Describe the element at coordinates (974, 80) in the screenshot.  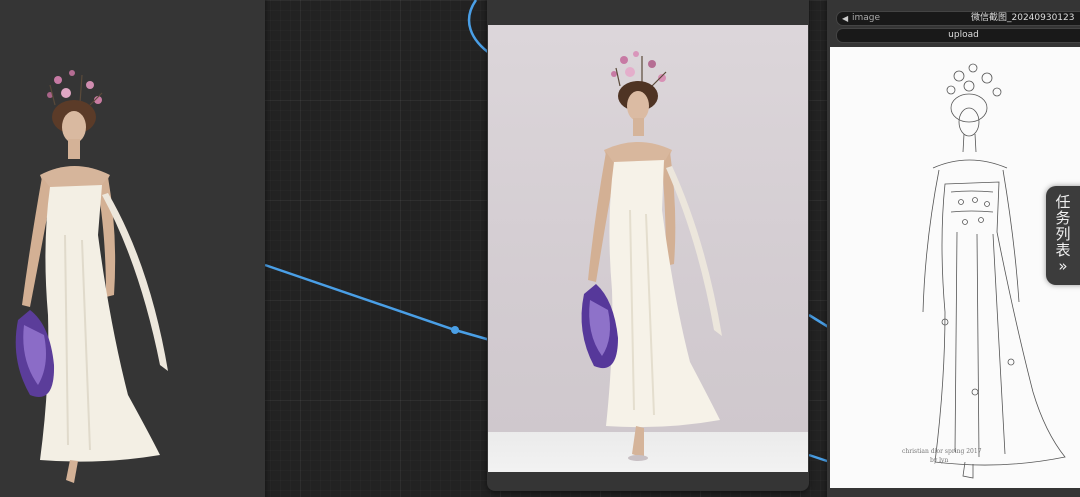
I see `sketch-crown` at that location.